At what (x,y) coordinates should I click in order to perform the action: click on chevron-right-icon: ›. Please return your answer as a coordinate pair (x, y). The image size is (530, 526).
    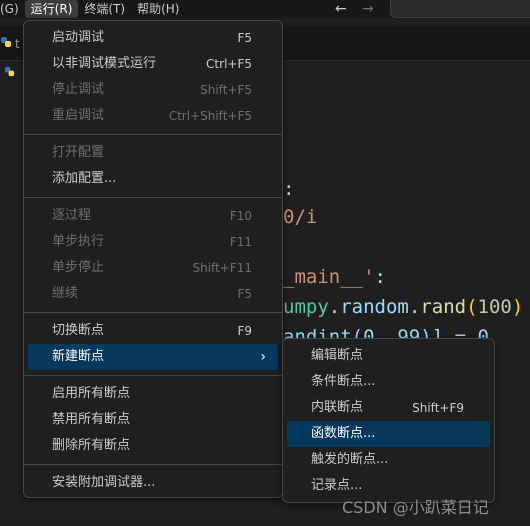
    Looking at the image, I should click on (263, 357).